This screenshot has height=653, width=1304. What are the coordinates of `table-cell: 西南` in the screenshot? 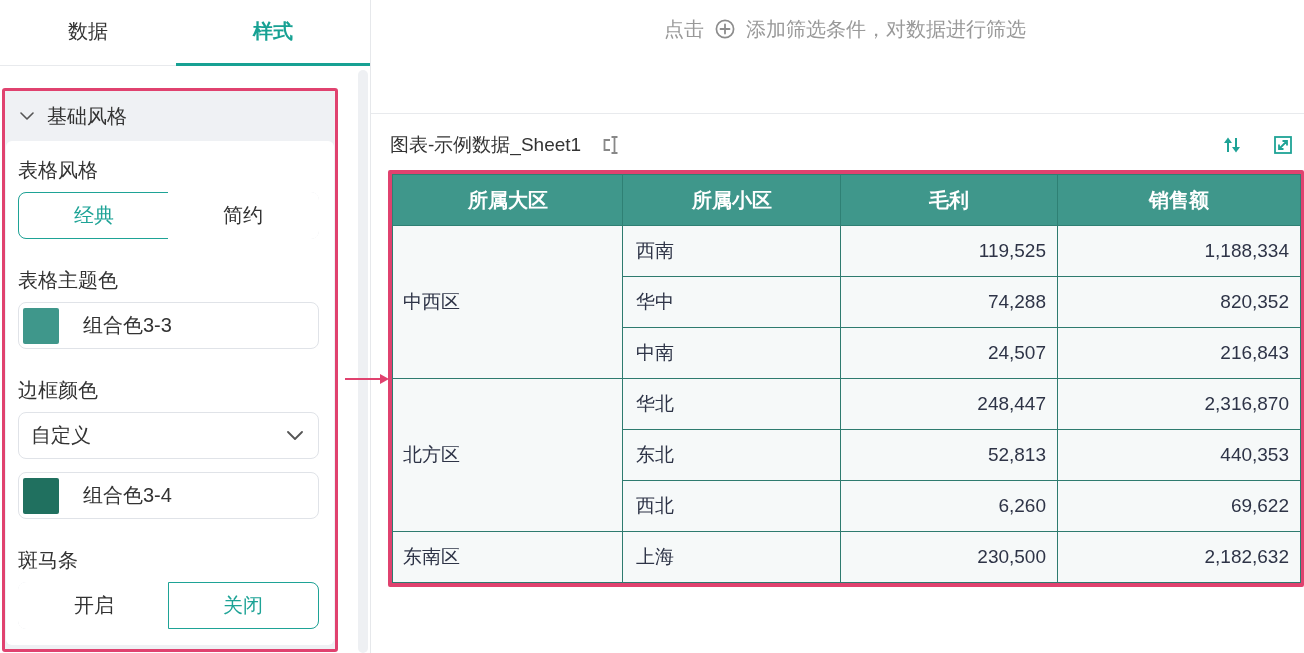 It's located at (731, 251).